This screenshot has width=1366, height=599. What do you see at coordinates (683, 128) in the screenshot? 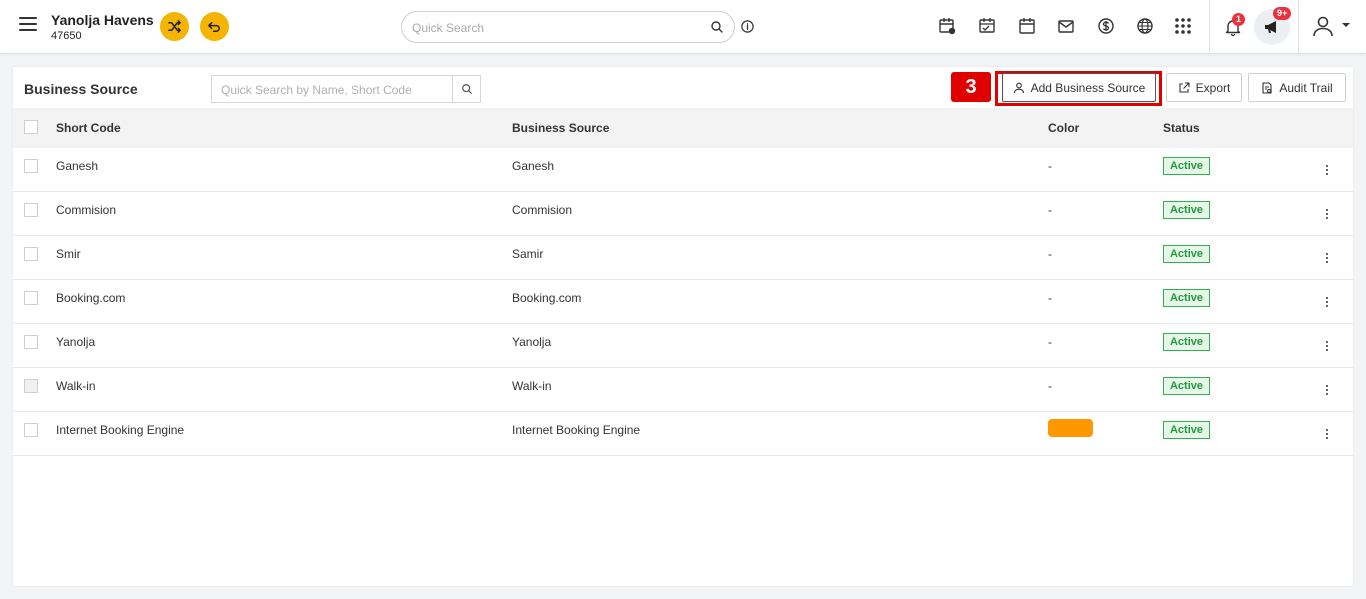
I see `table-header: Short Code Business Source Color Status` at bounding box center [683, 128].